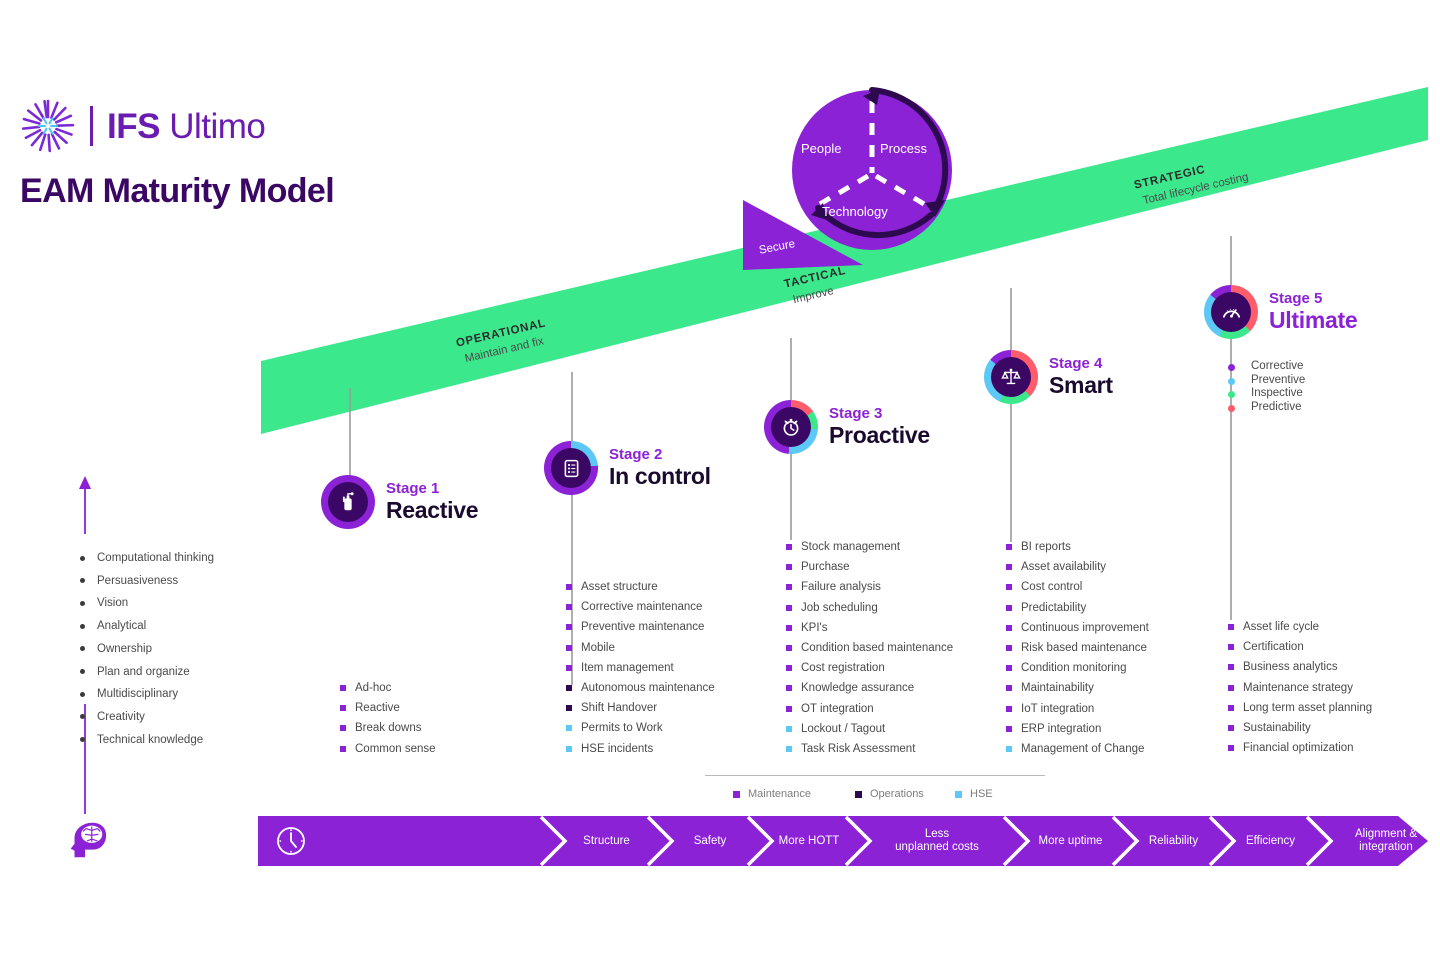 The width and height of the screenshot is (1440, 960). I want to click on stage-block-3: Stage 3 Proactive, so click(847, 427).